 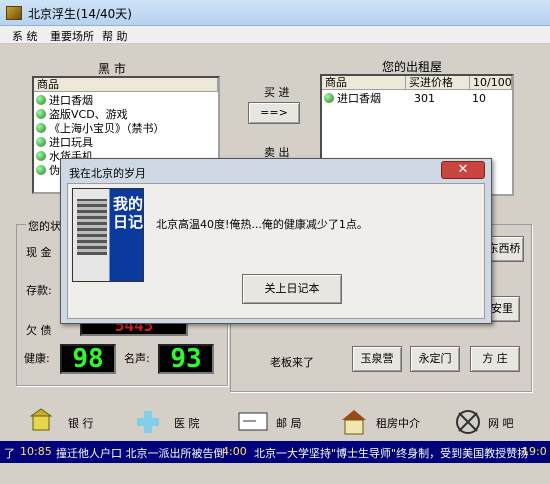 What do you see at coordinates (187, 423) in the screenshot?
I see `hospital-label: 医 院` at bounding box center [187, 423].